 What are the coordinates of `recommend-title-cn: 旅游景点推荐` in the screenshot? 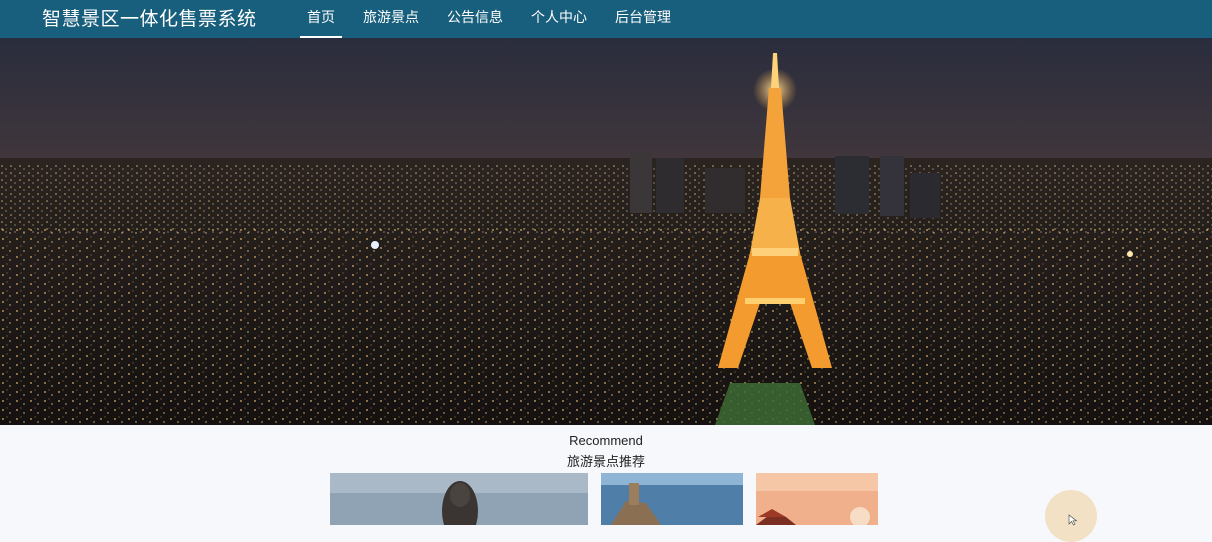 It's located at (605, 462).